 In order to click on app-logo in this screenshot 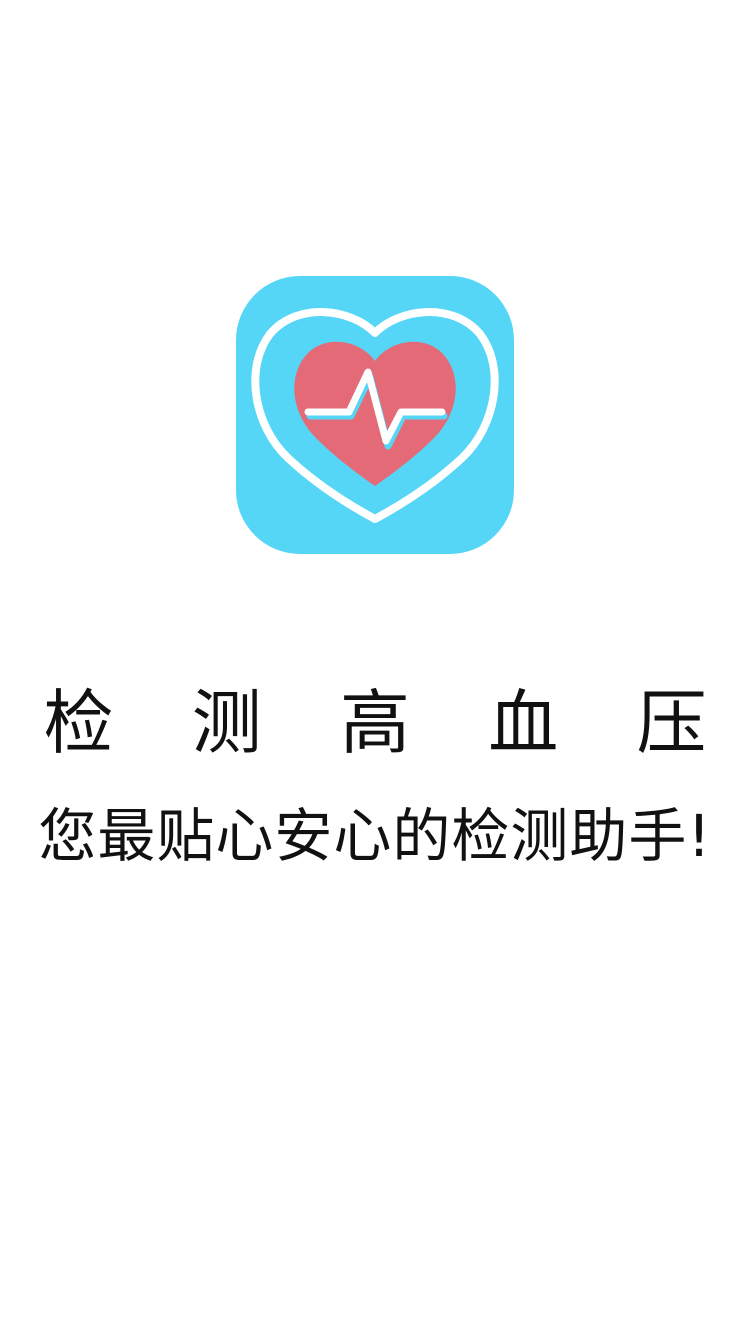, I will do `click(375, 415)`.